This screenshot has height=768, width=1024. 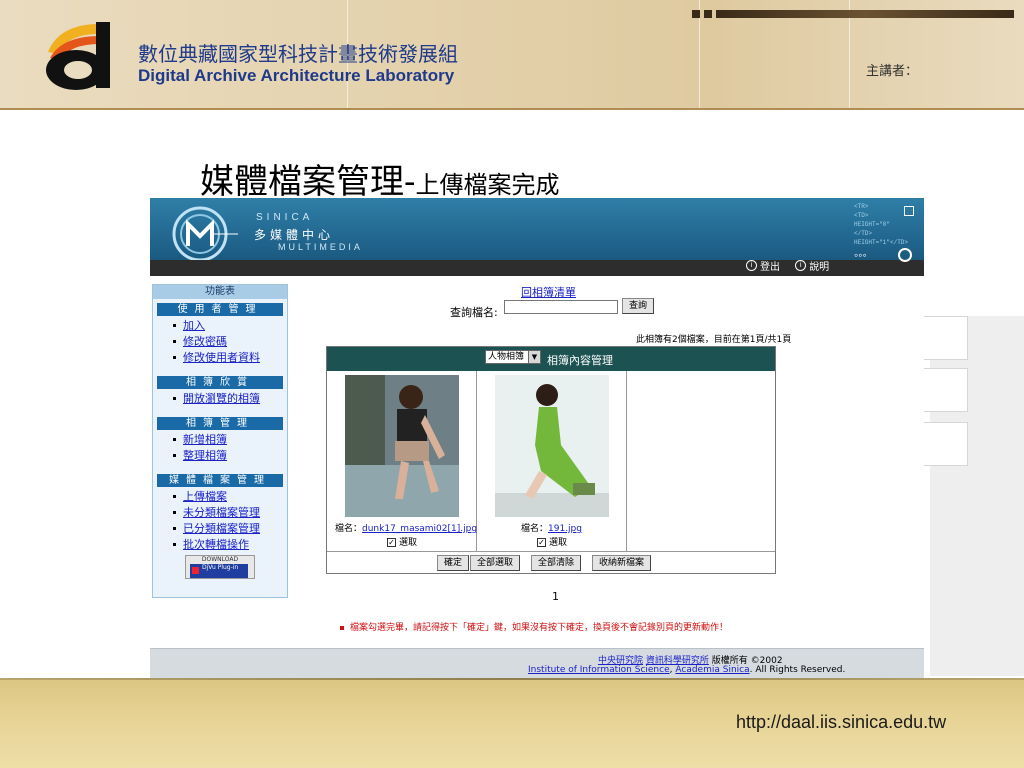 I want to click on footer-link-iis-en: Institute of Information Science, so click(x=599, y=670).